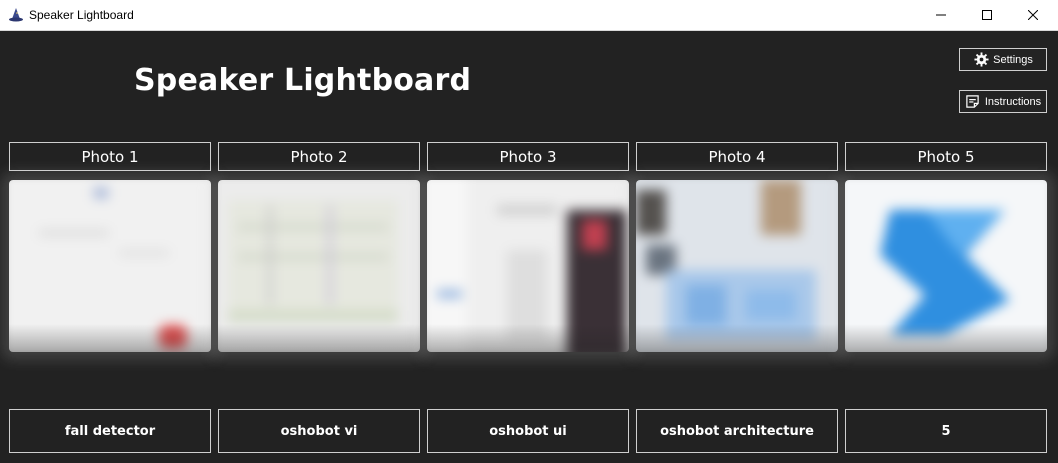 The height and width of the screenshot is (463, 1058). I want to click on maximize-button, so click(987, 15).